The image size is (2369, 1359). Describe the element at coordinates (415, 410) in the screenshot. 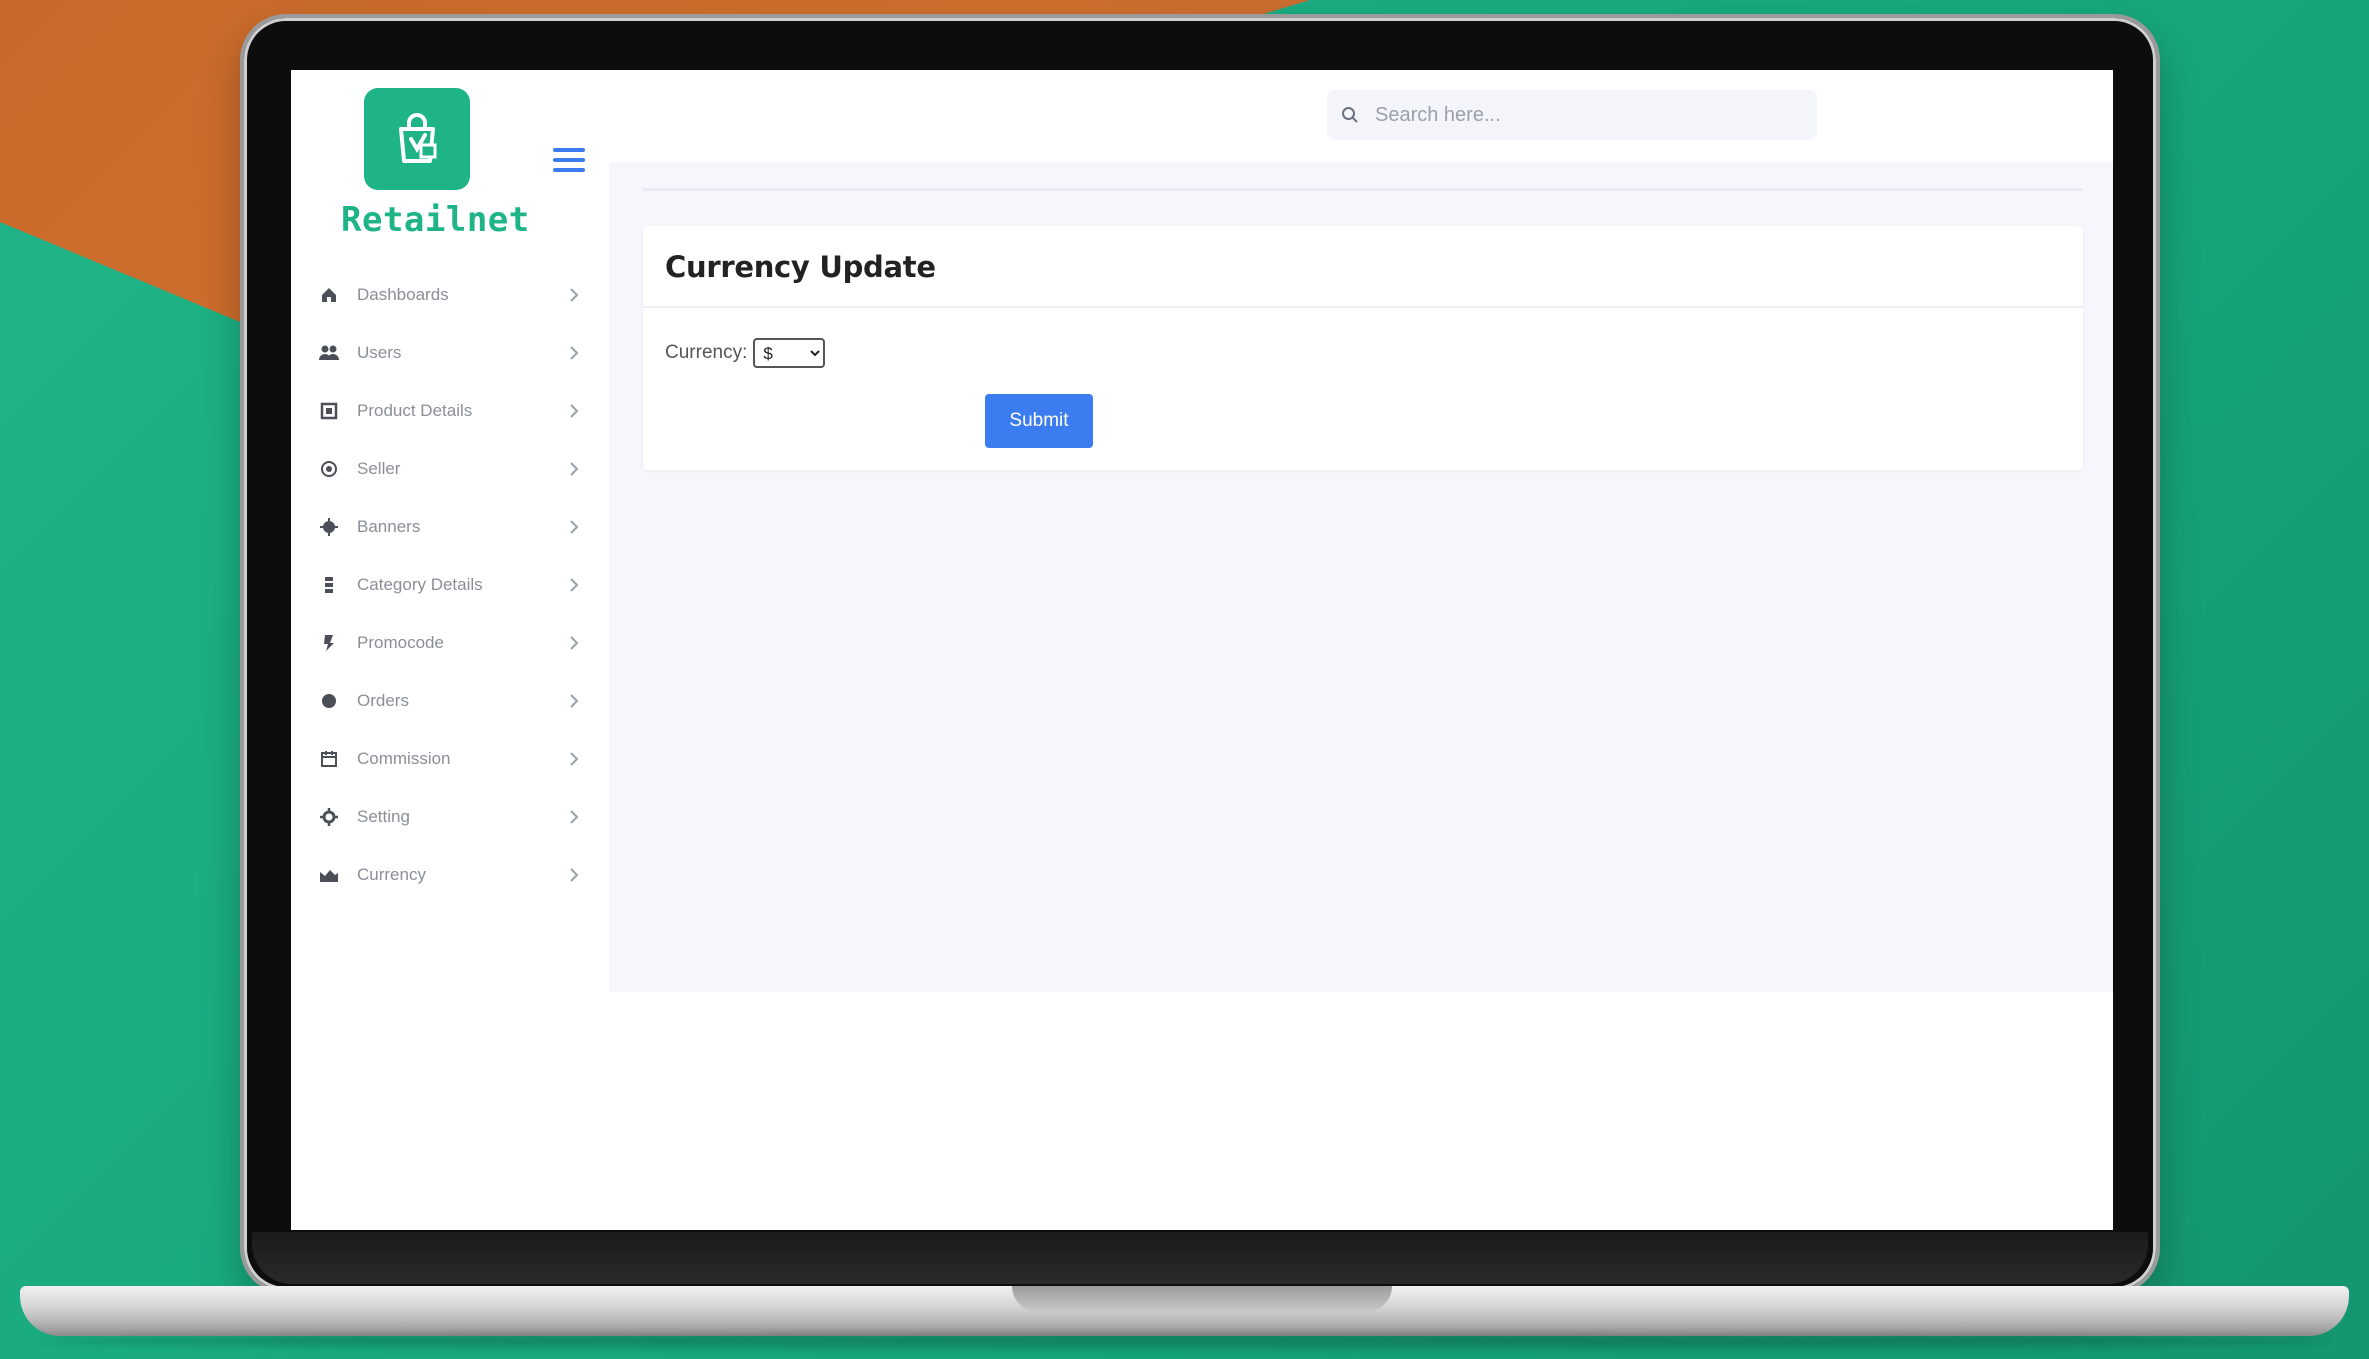

I see `sidebar-item-label: Product Details` at that location.